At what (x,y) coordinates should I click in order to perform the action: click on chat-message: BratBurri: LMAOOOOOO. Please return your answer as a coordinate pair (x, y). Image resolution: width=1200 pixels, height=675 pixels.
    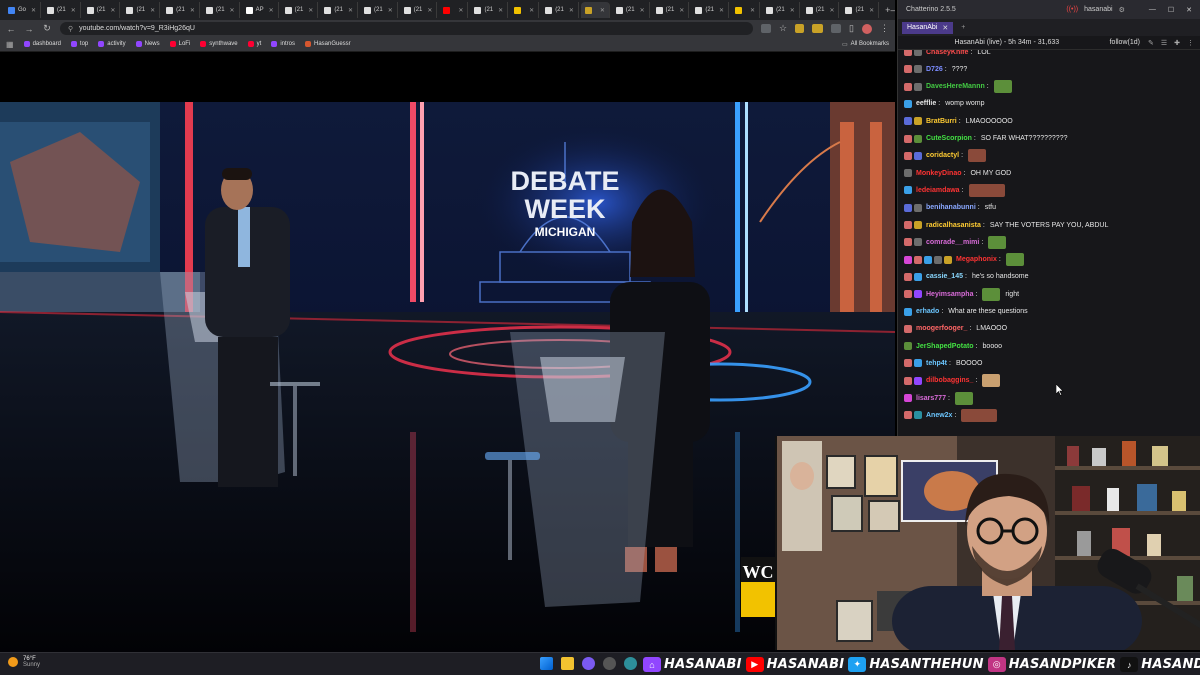
    Looking at the image, I should click on (1049, 121).